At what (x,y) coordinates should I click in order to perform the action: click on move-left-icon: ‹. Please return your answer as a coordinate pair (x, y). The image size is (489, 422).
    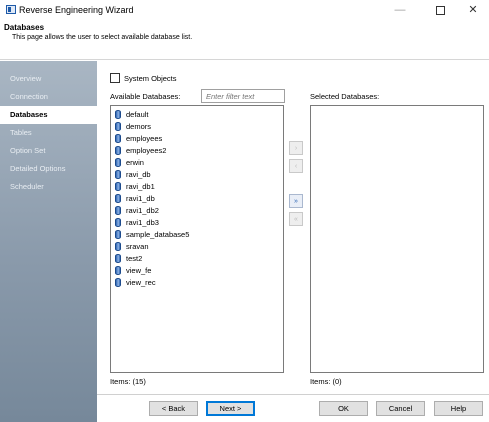
    Looking at the image, I should click on (296, 166).